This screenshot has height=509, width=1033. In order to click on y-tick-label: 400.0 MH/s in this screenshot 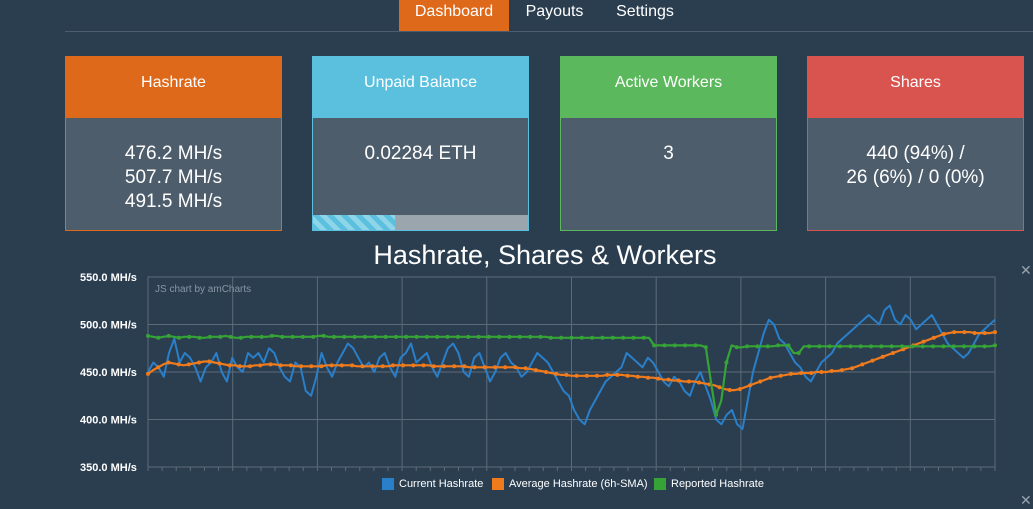, I will do `click(108, 421)`.